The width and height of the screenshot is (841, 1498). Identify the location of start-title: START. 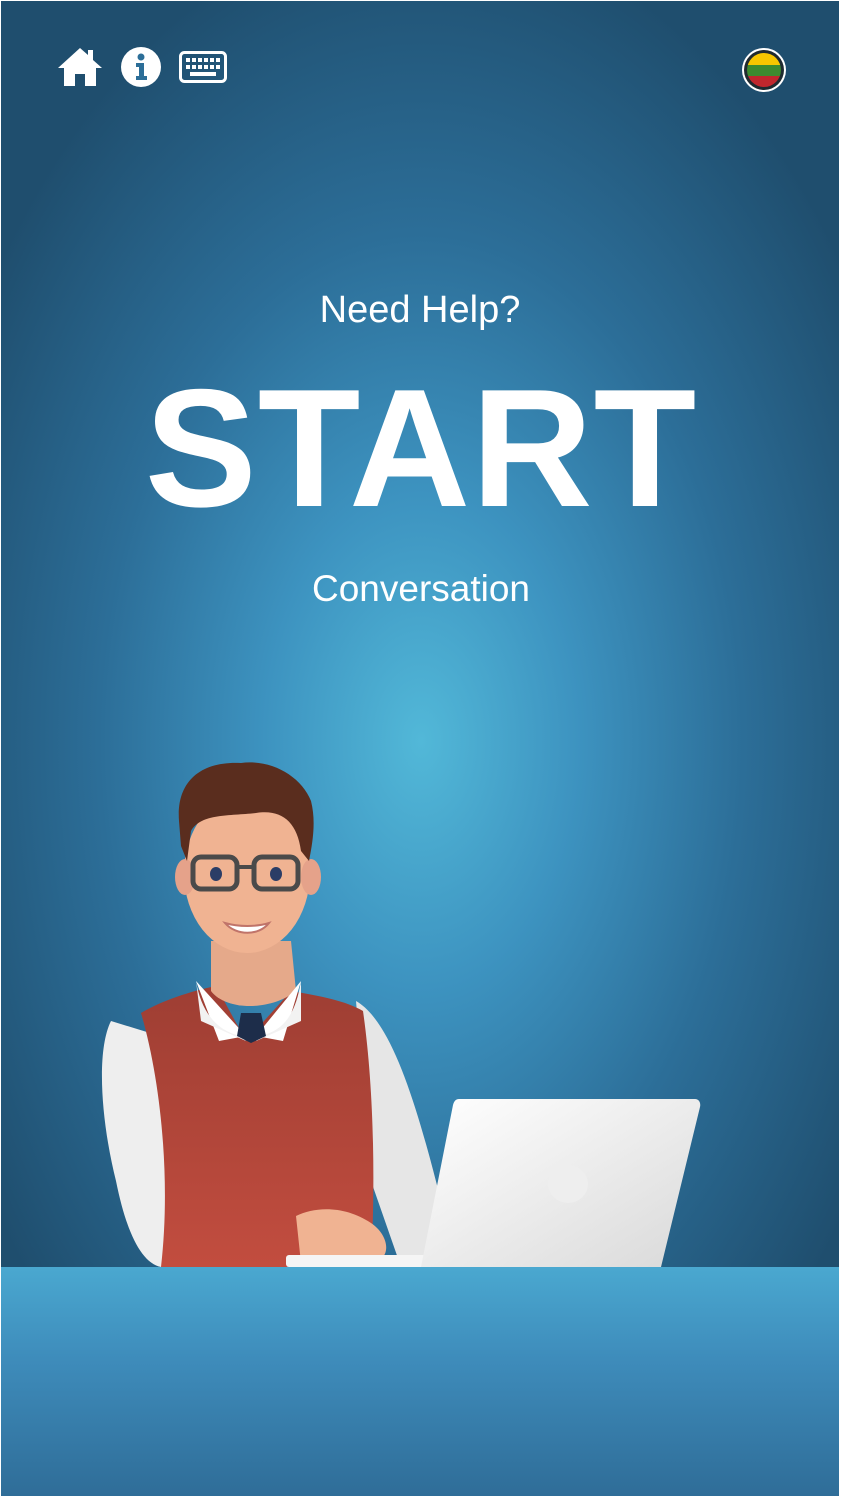
(421, 448).